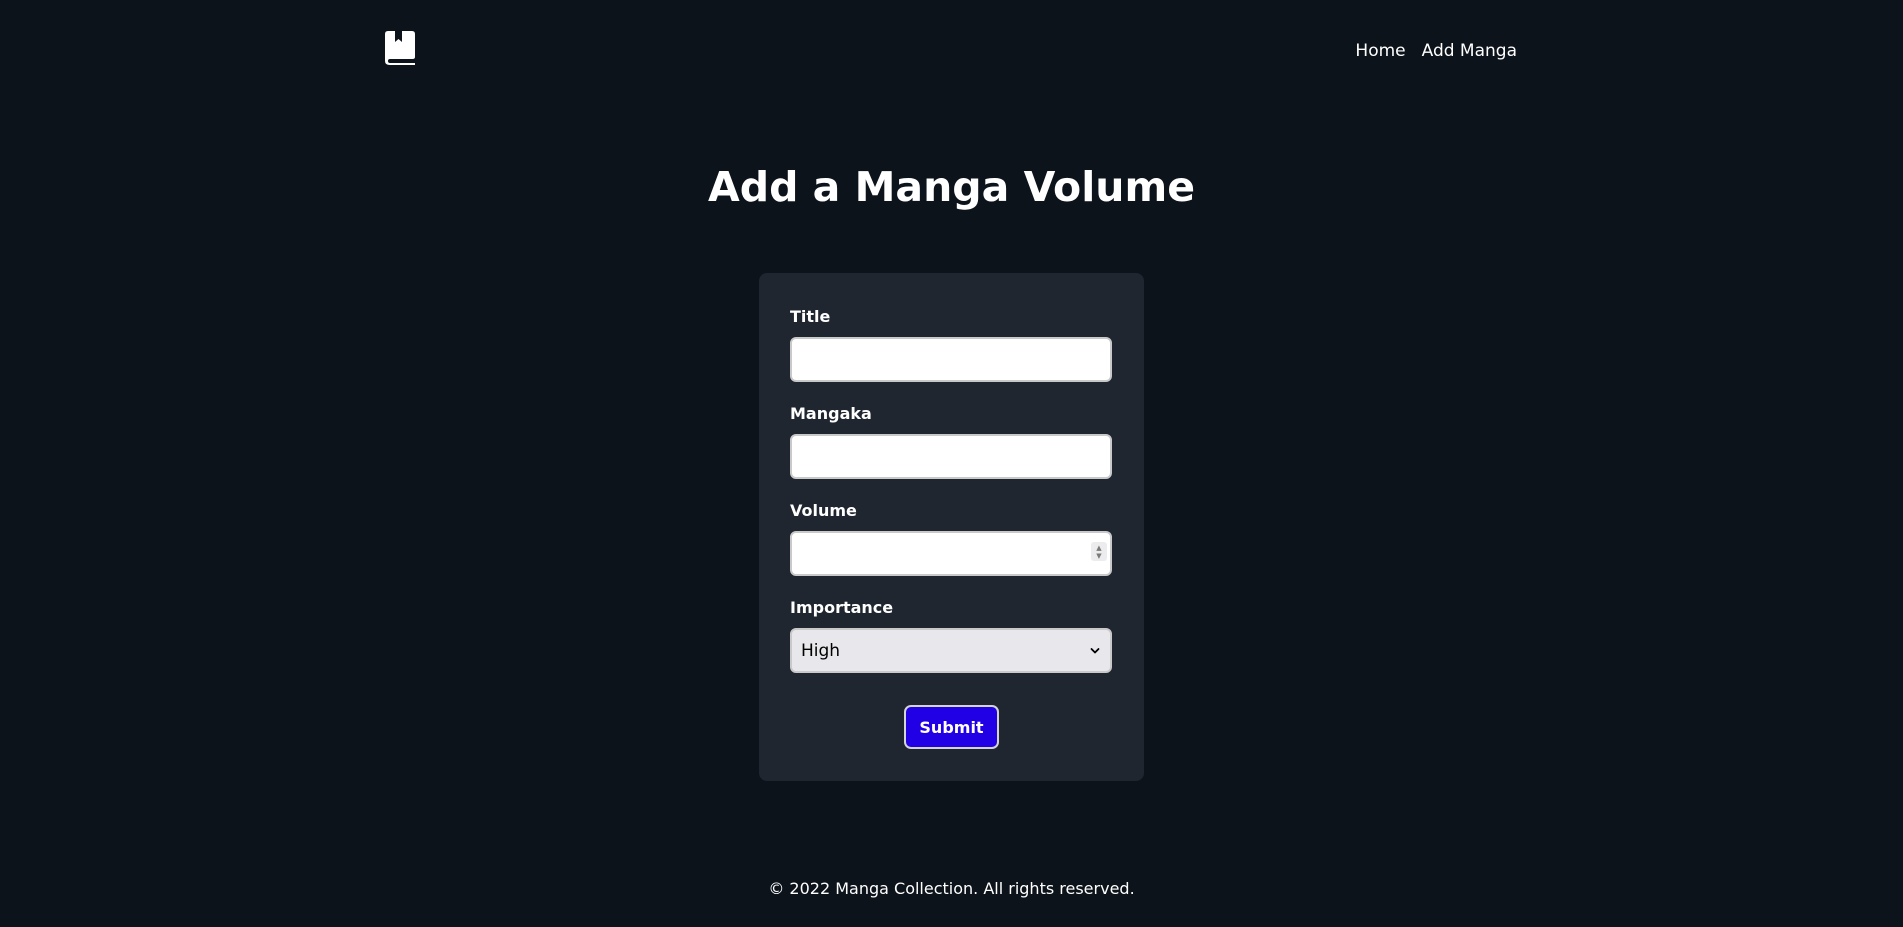 This screenshot has height=927, width=1903. I want to click on mangaka-input, so click(951, 456).